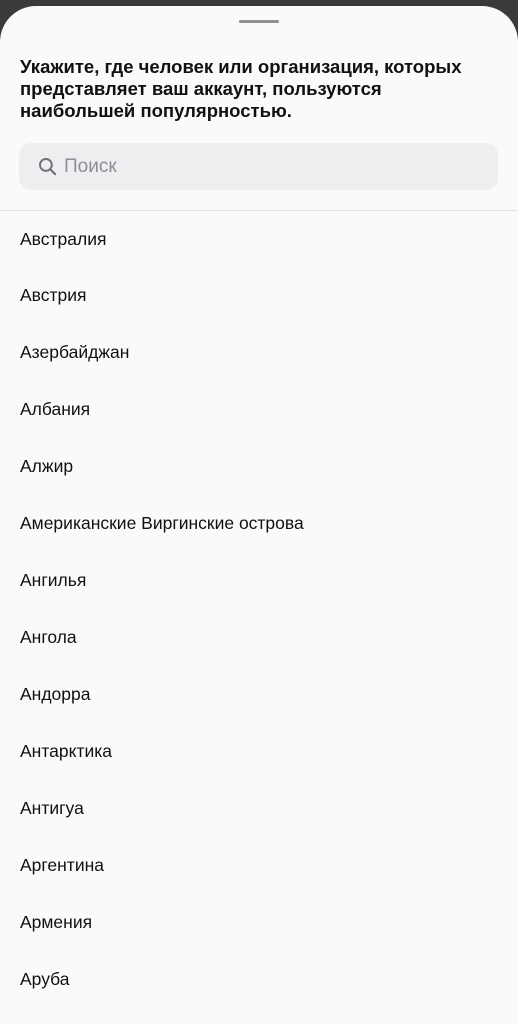  What do you see at coordinates (259, 922) in the screenshot?
I see `country-list-item: Армения` at bounding box center [259, 922].